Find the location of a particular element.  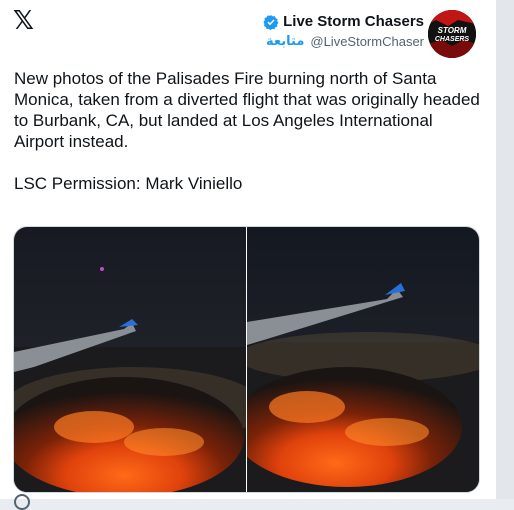

tweet-credit: LSC Permission: Mark Viniello is located at coordinates (128, 183).